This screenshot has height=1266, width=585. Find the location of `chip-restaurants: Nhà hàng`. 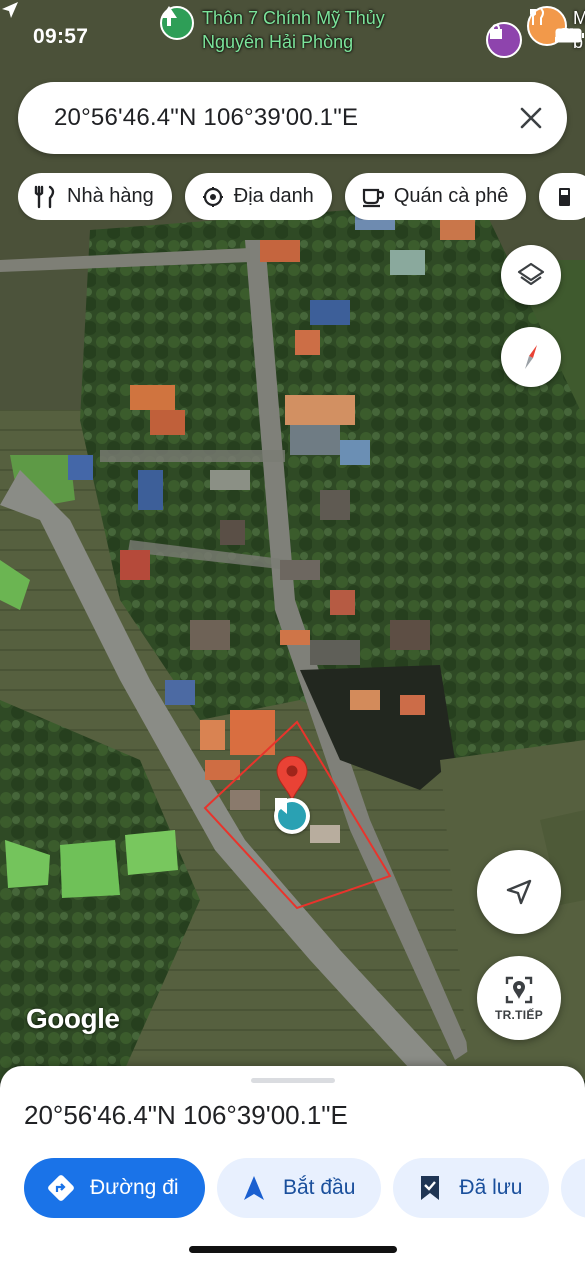

chip-restaurants: Nhà hàng is located at coordinates (95, 196).